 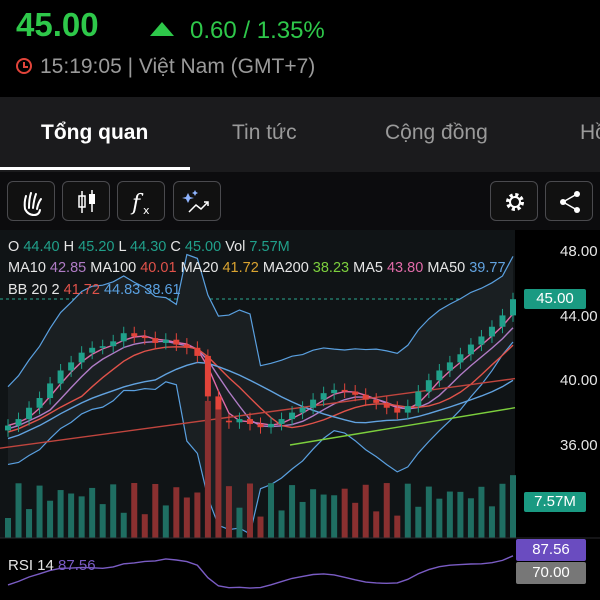 What do you see at coordinates (31, 565) in the screenshot?
I see `rsi-label: RSI 14` at bounding box center [31, 565].